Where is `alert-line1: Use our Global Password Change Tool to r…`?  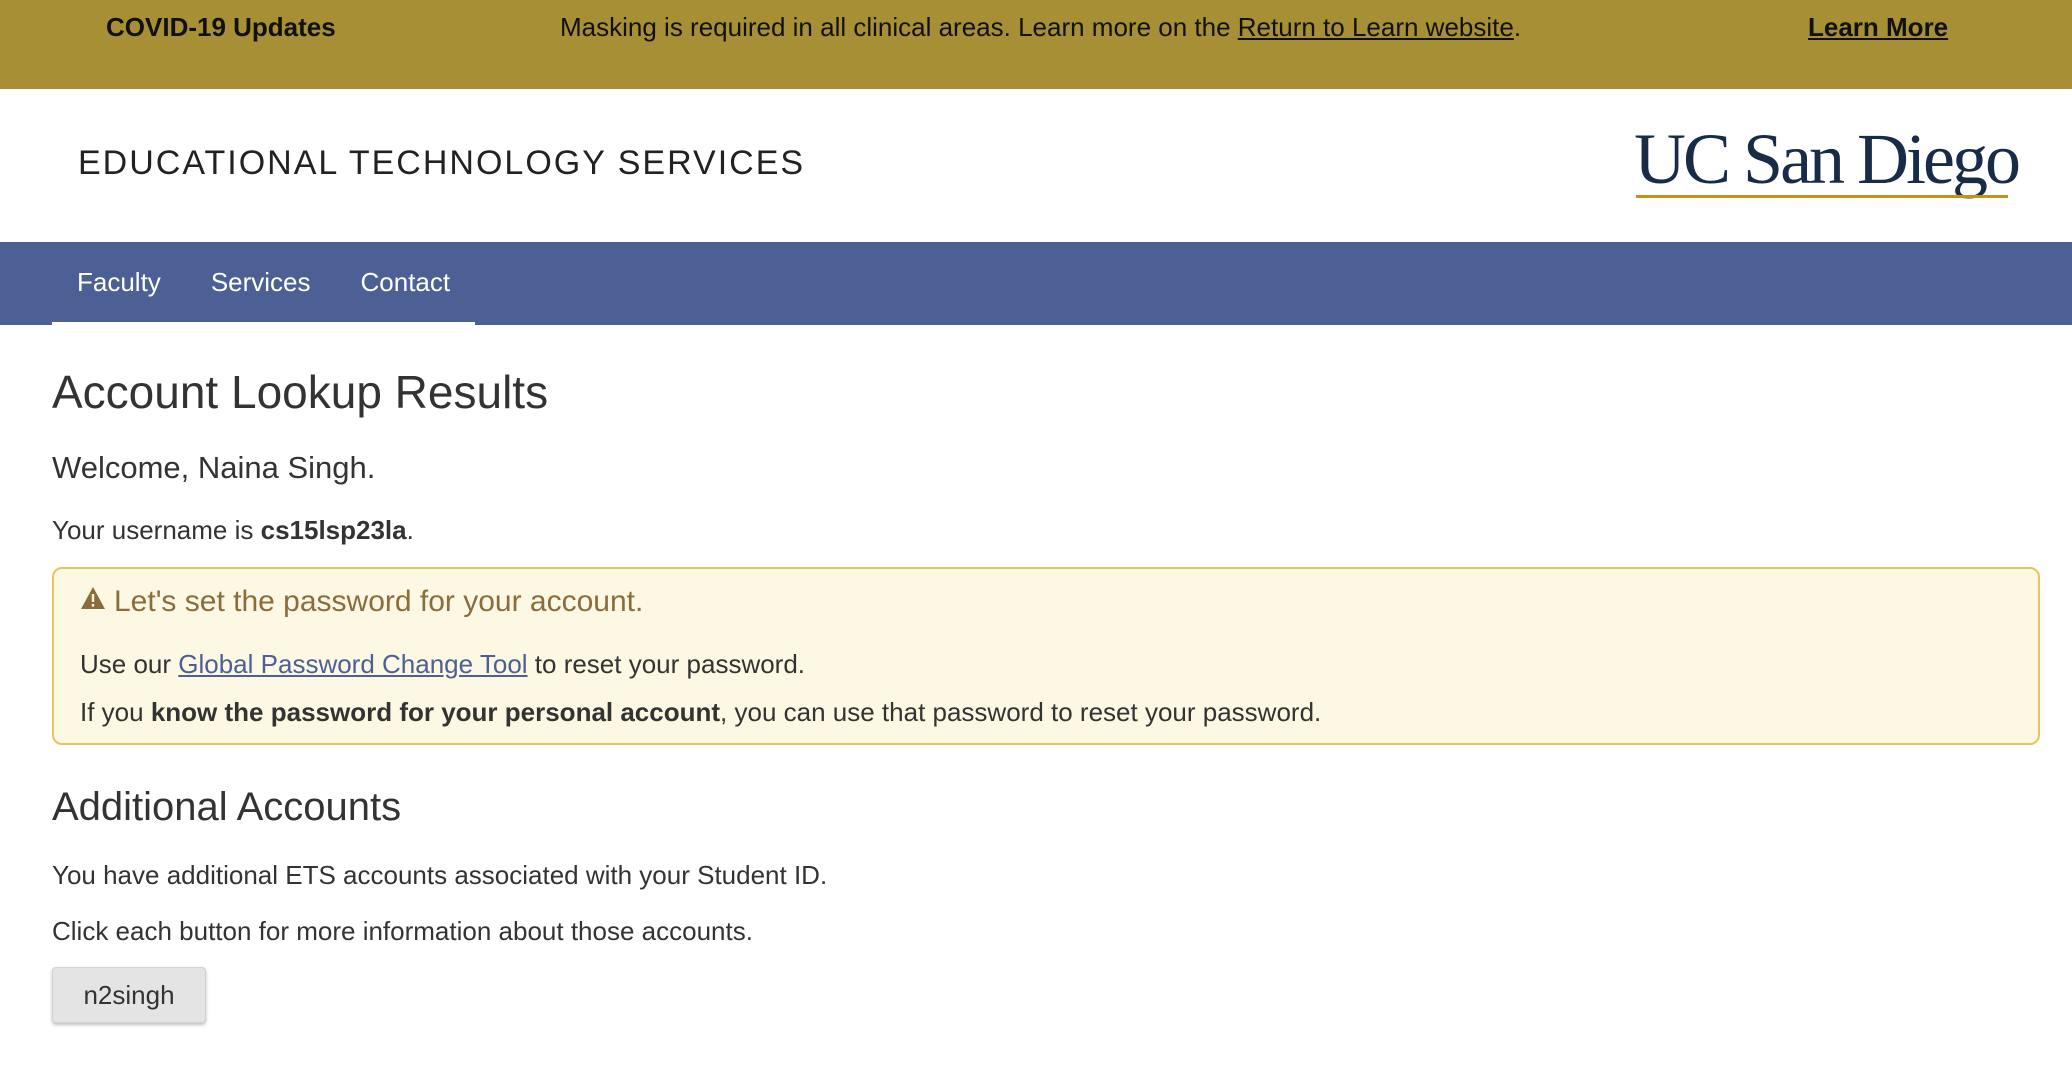 alert-line1: Use our Global Password Change Tool to r… is located at coordinates (442, 664).